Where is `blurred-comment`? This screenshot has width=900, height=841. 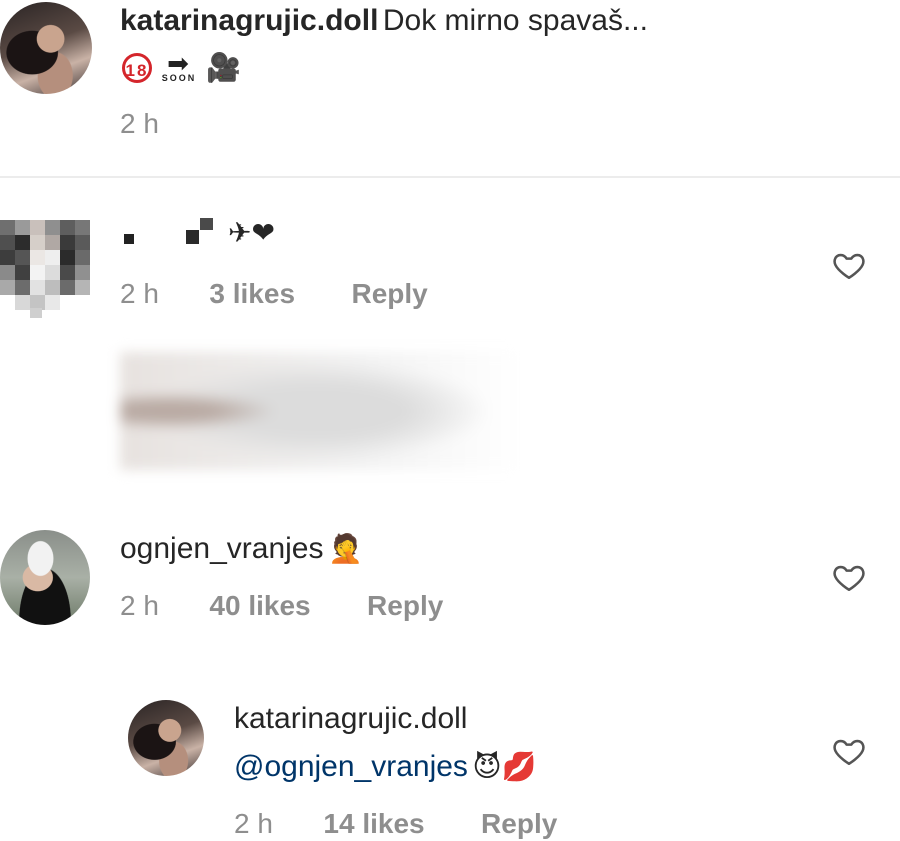
blurred-comment is located at coordinates (320, 411).